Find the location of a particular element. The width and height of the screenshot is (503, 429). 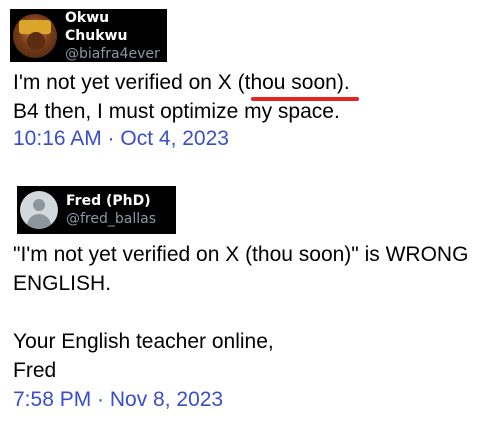

tweet1-timestamp: 10:16 AM · Oct 4, 2023 is located at coordinates (121, 139).